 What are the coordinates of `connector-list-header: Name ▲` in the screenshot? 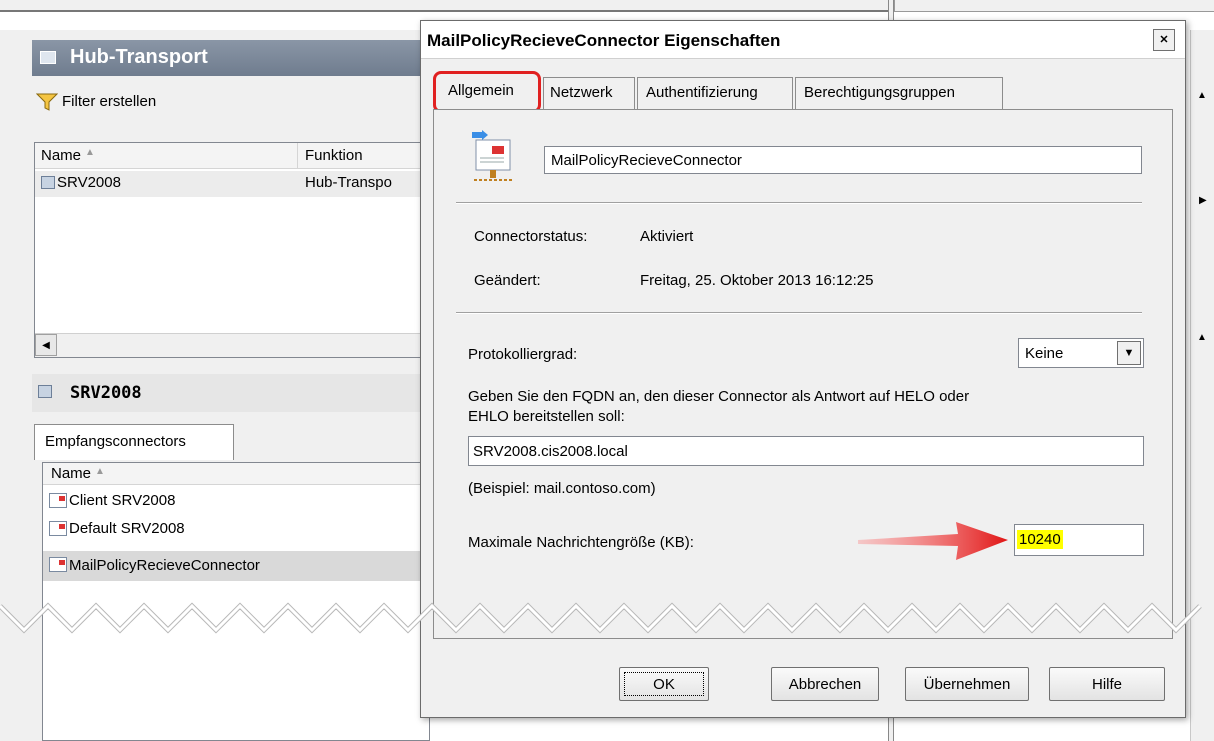 It's located at (236, 474).